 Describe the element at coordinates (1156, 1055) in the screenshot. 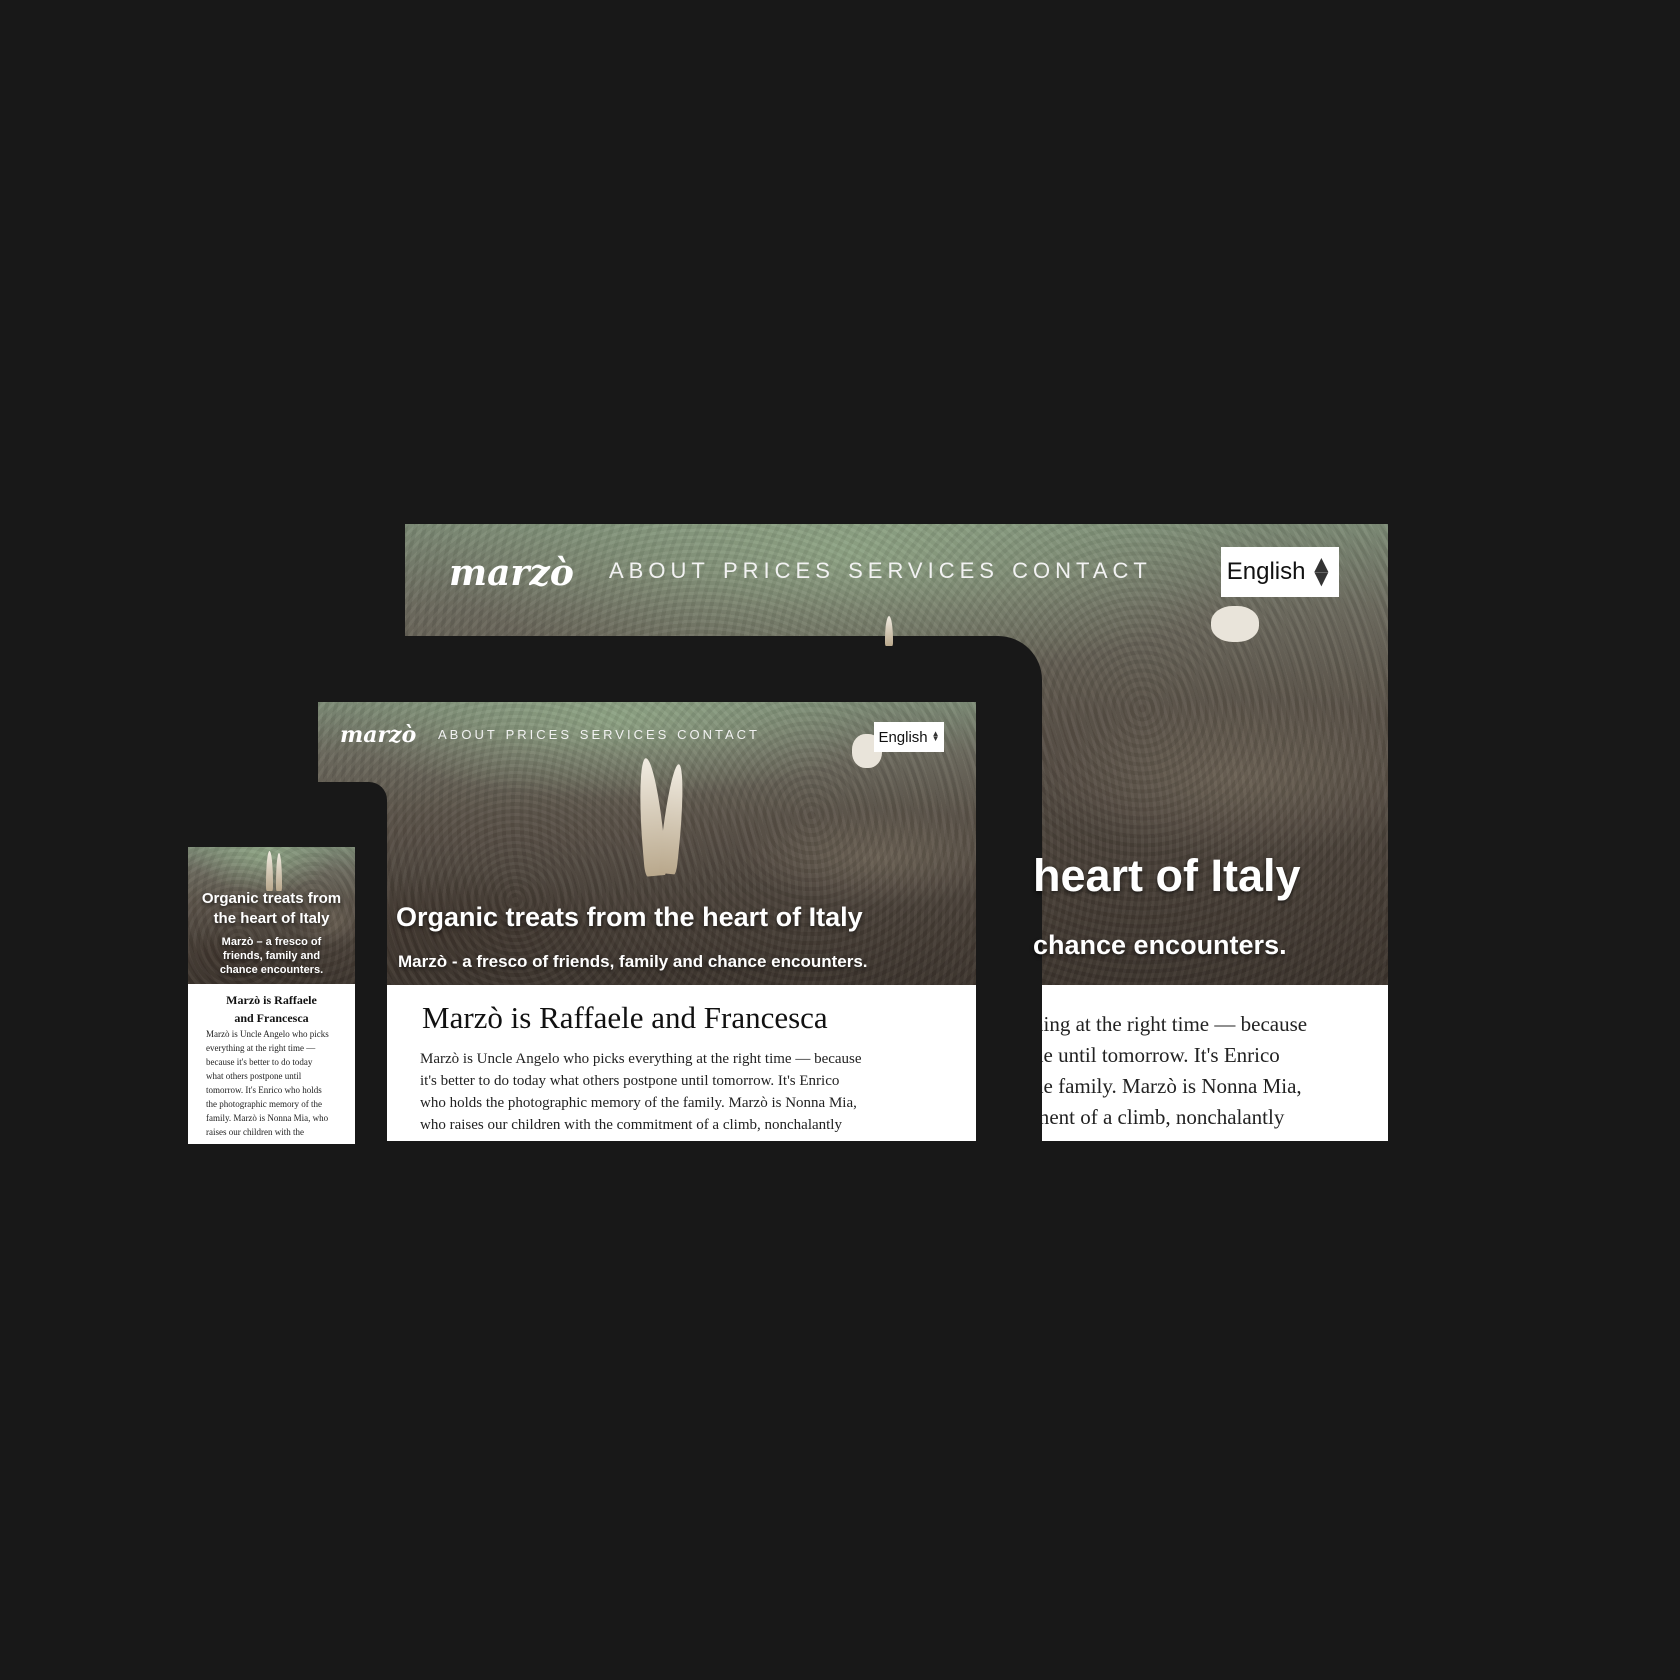

I see `desktop-body-line: ne until tomorrow. It's Enrico` at that location.